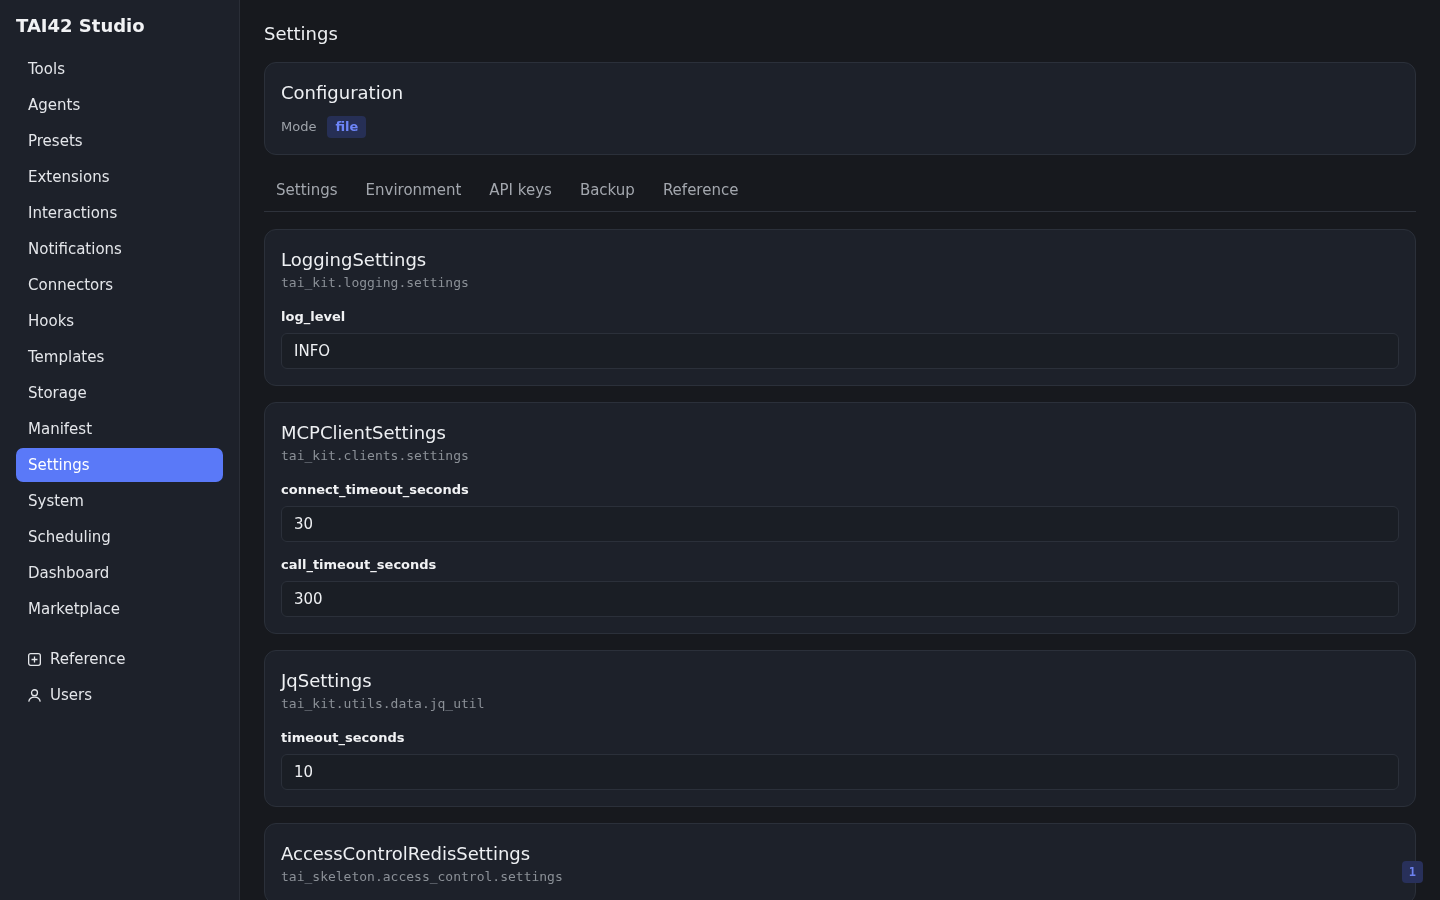 The image size is (1440, 900). Describe the element at coordinates (383, 704) in the screenshot. I see `module-path: tai_kit.utils.data.jq_util` at that location.